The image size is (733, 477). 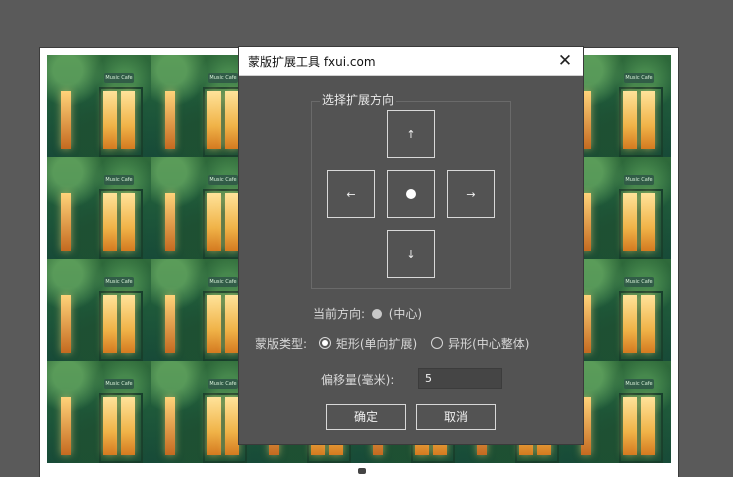 I want to click on direction-up-button: ↑, so click(x=411, y=134).